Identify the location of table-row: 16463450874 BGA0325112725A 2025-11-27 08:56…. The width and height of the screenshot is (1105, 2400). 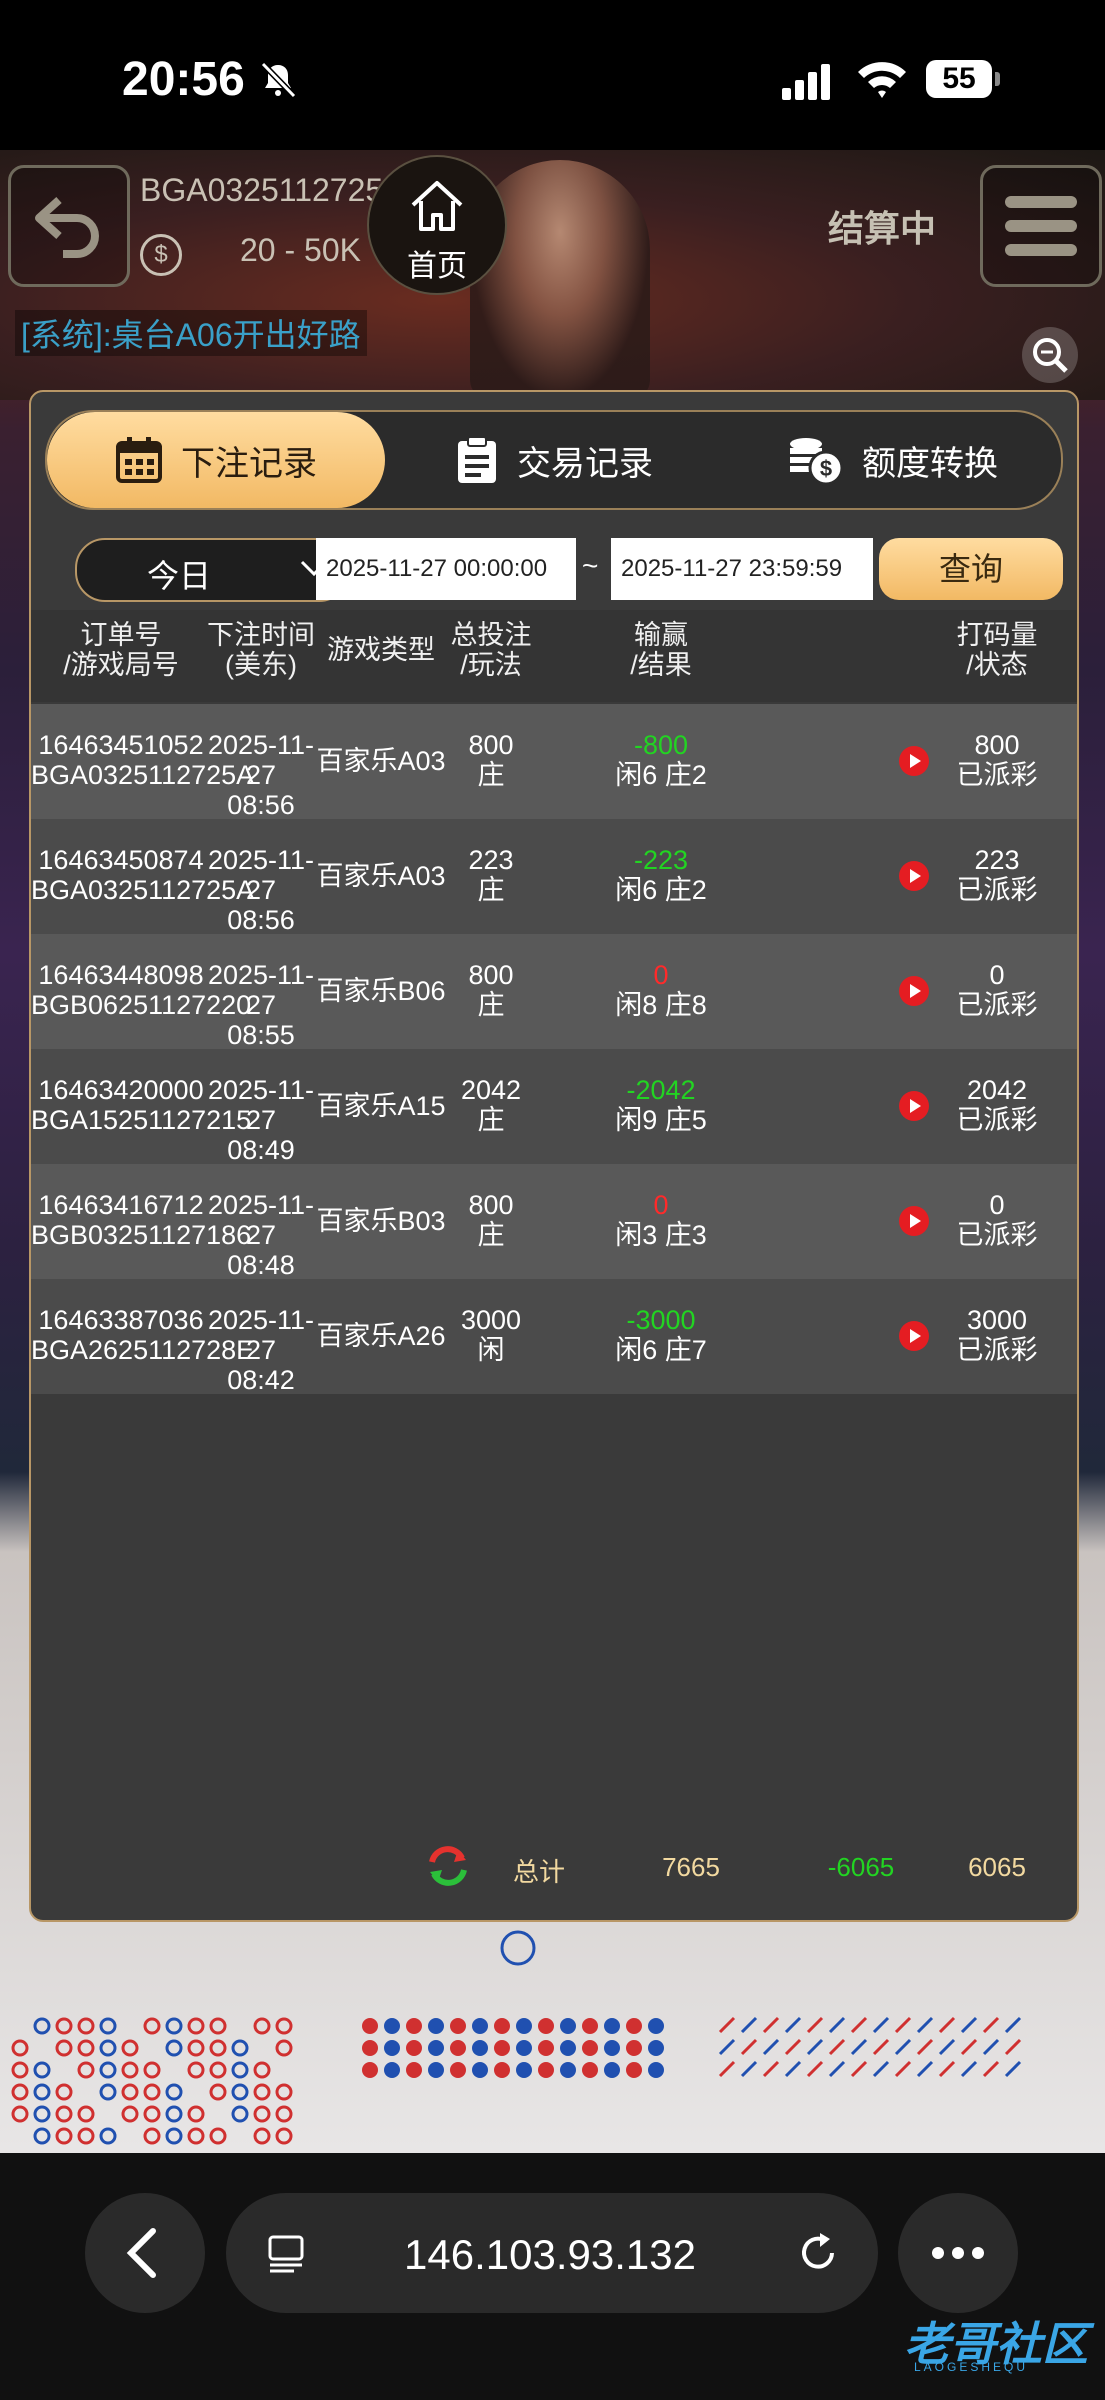
(554, 877).